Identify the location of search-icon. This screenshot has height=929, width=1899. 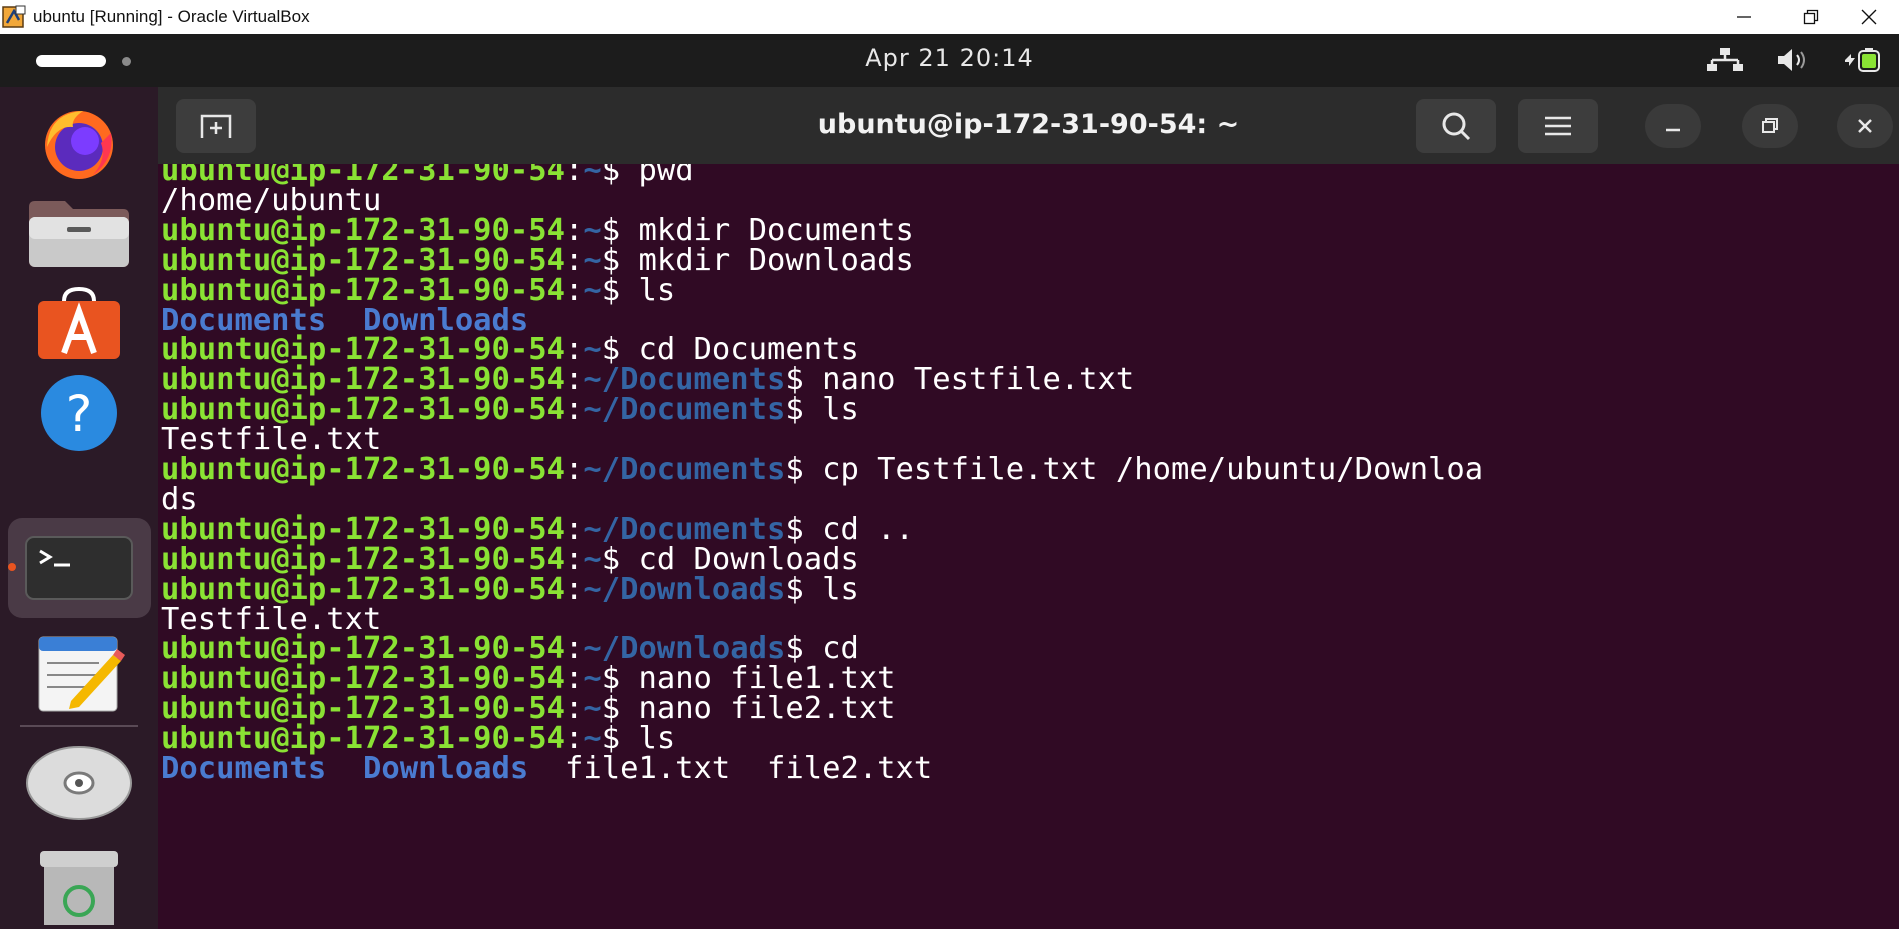
(1456, 126).